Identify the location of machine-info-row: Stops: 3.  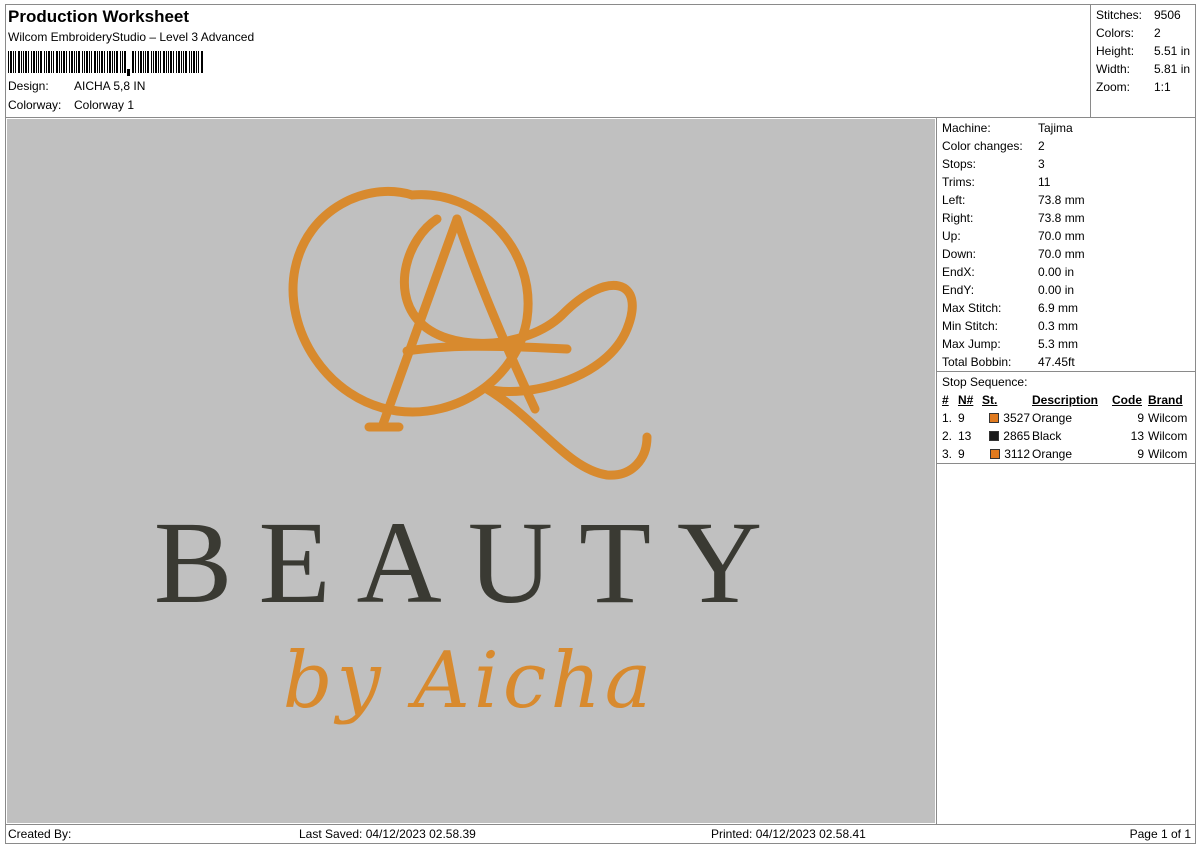
(1069, 164).